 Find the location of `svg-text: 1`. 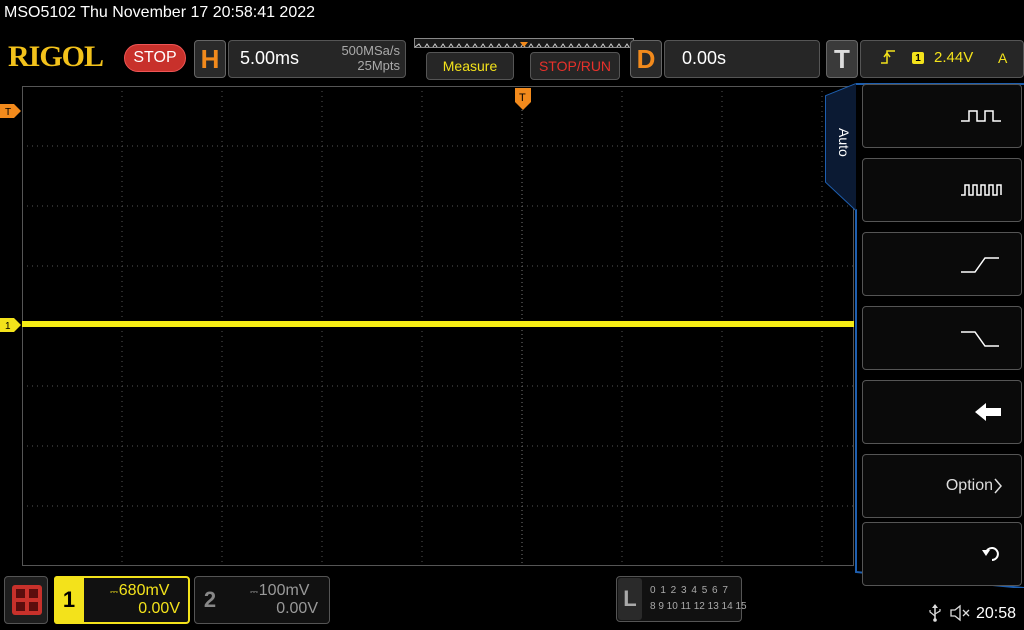

svg-text: 1 is located at coordinates (8, 326).